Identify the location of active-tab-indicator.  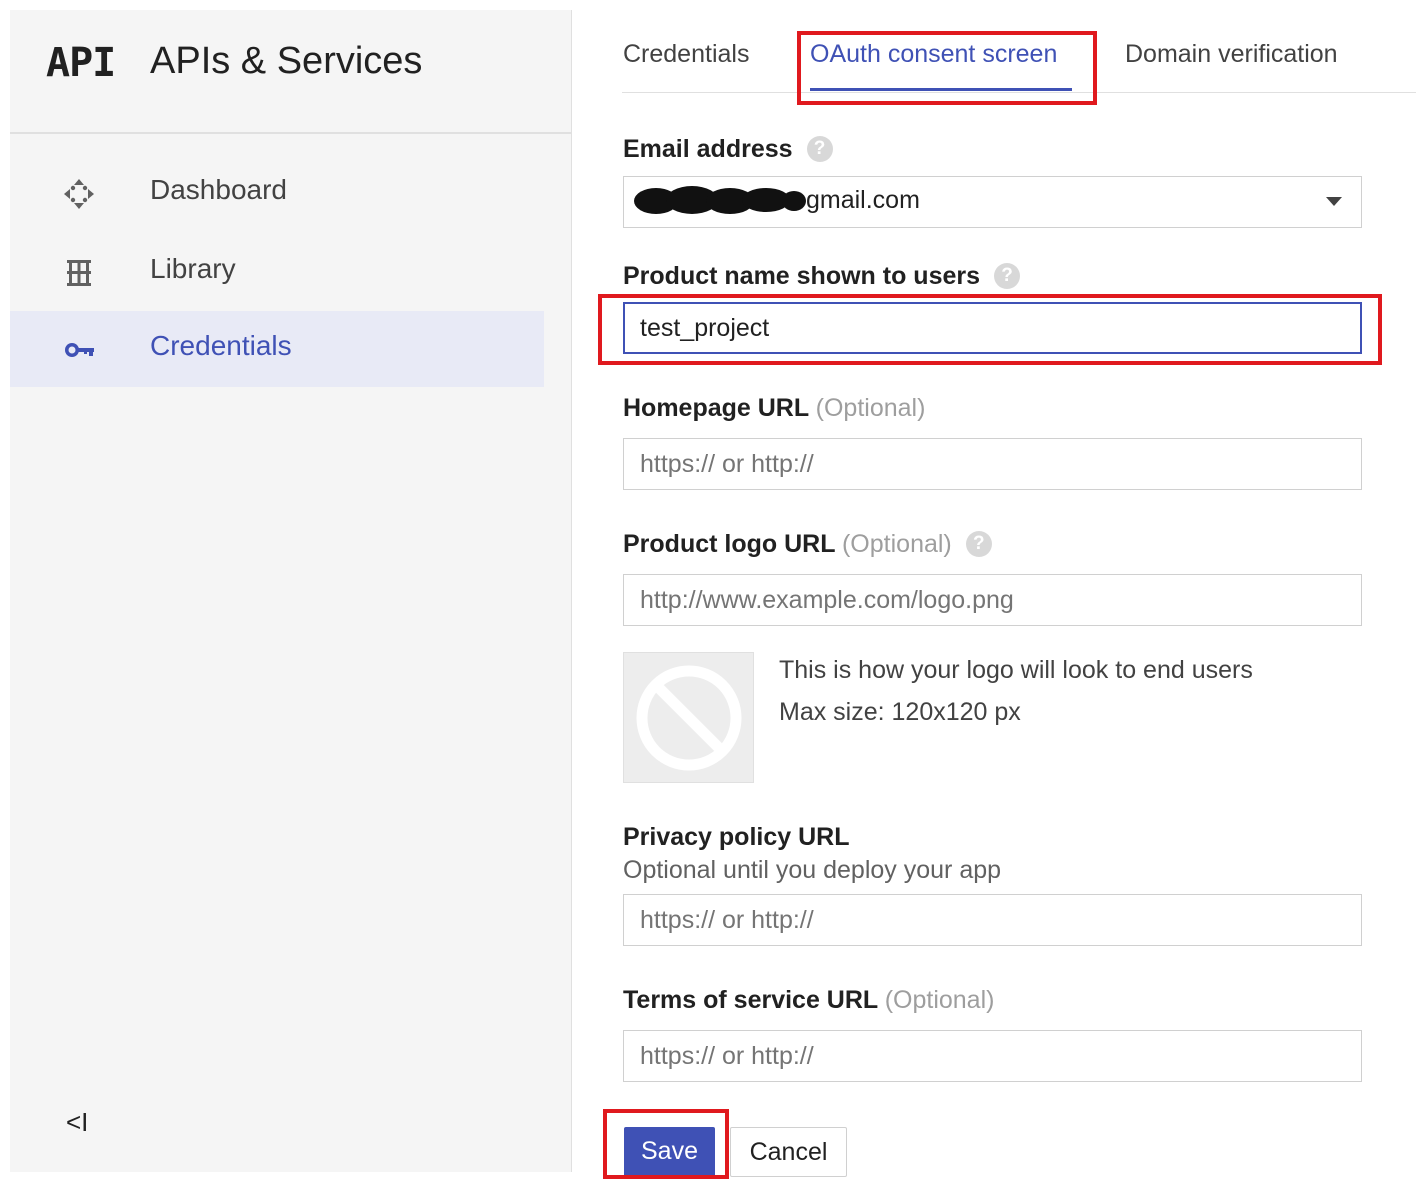
(941, 89).